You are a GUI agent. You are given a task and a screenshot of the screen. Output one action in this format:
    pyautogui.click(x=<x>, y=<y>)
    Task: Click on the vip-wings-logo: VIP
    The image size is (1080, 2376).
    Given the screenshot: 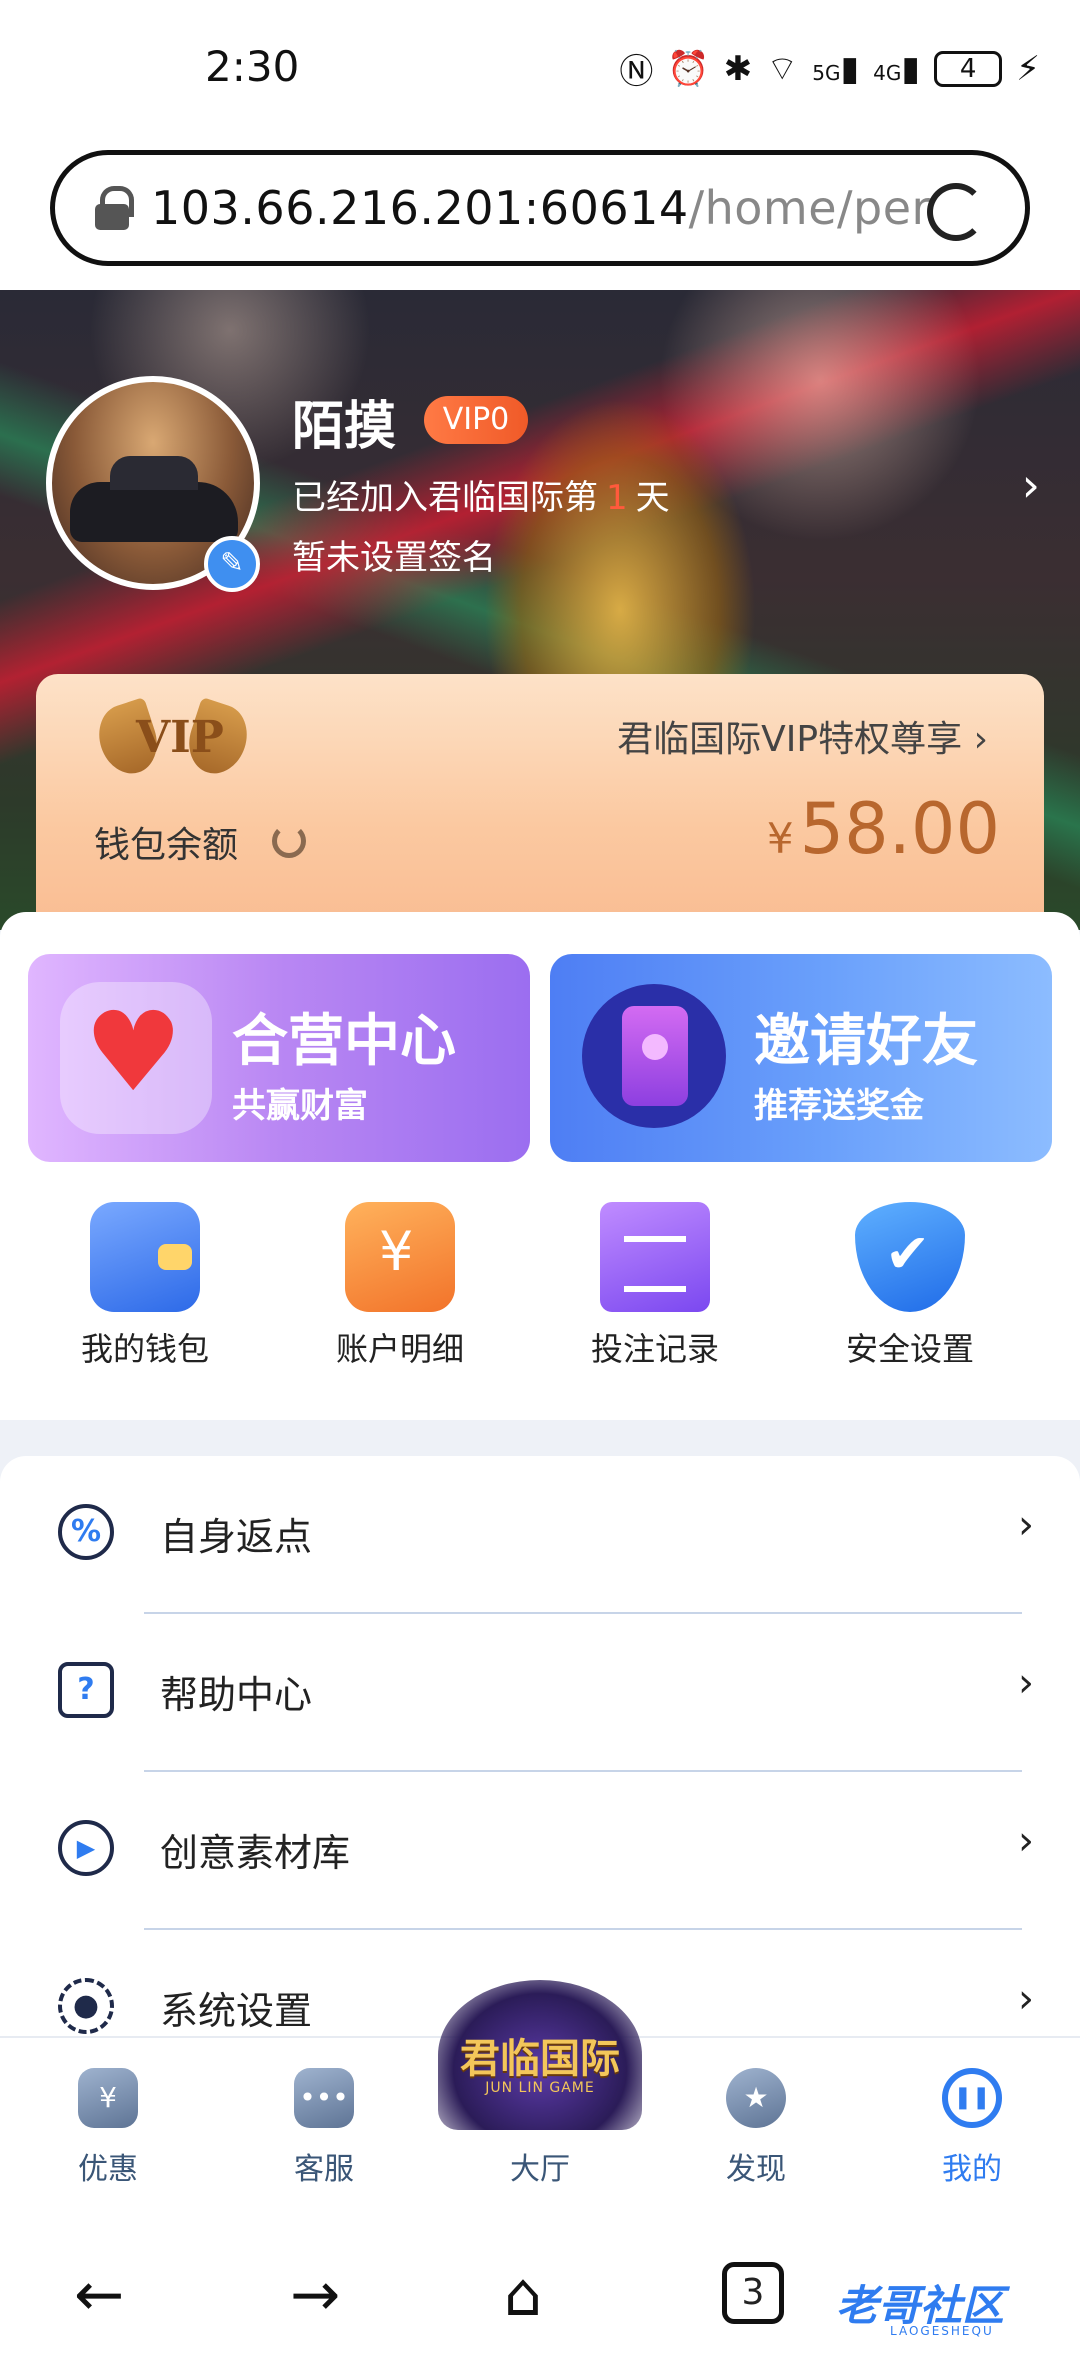 What is the action you would take?
    pyautogui.click(x=173, y=742)
    